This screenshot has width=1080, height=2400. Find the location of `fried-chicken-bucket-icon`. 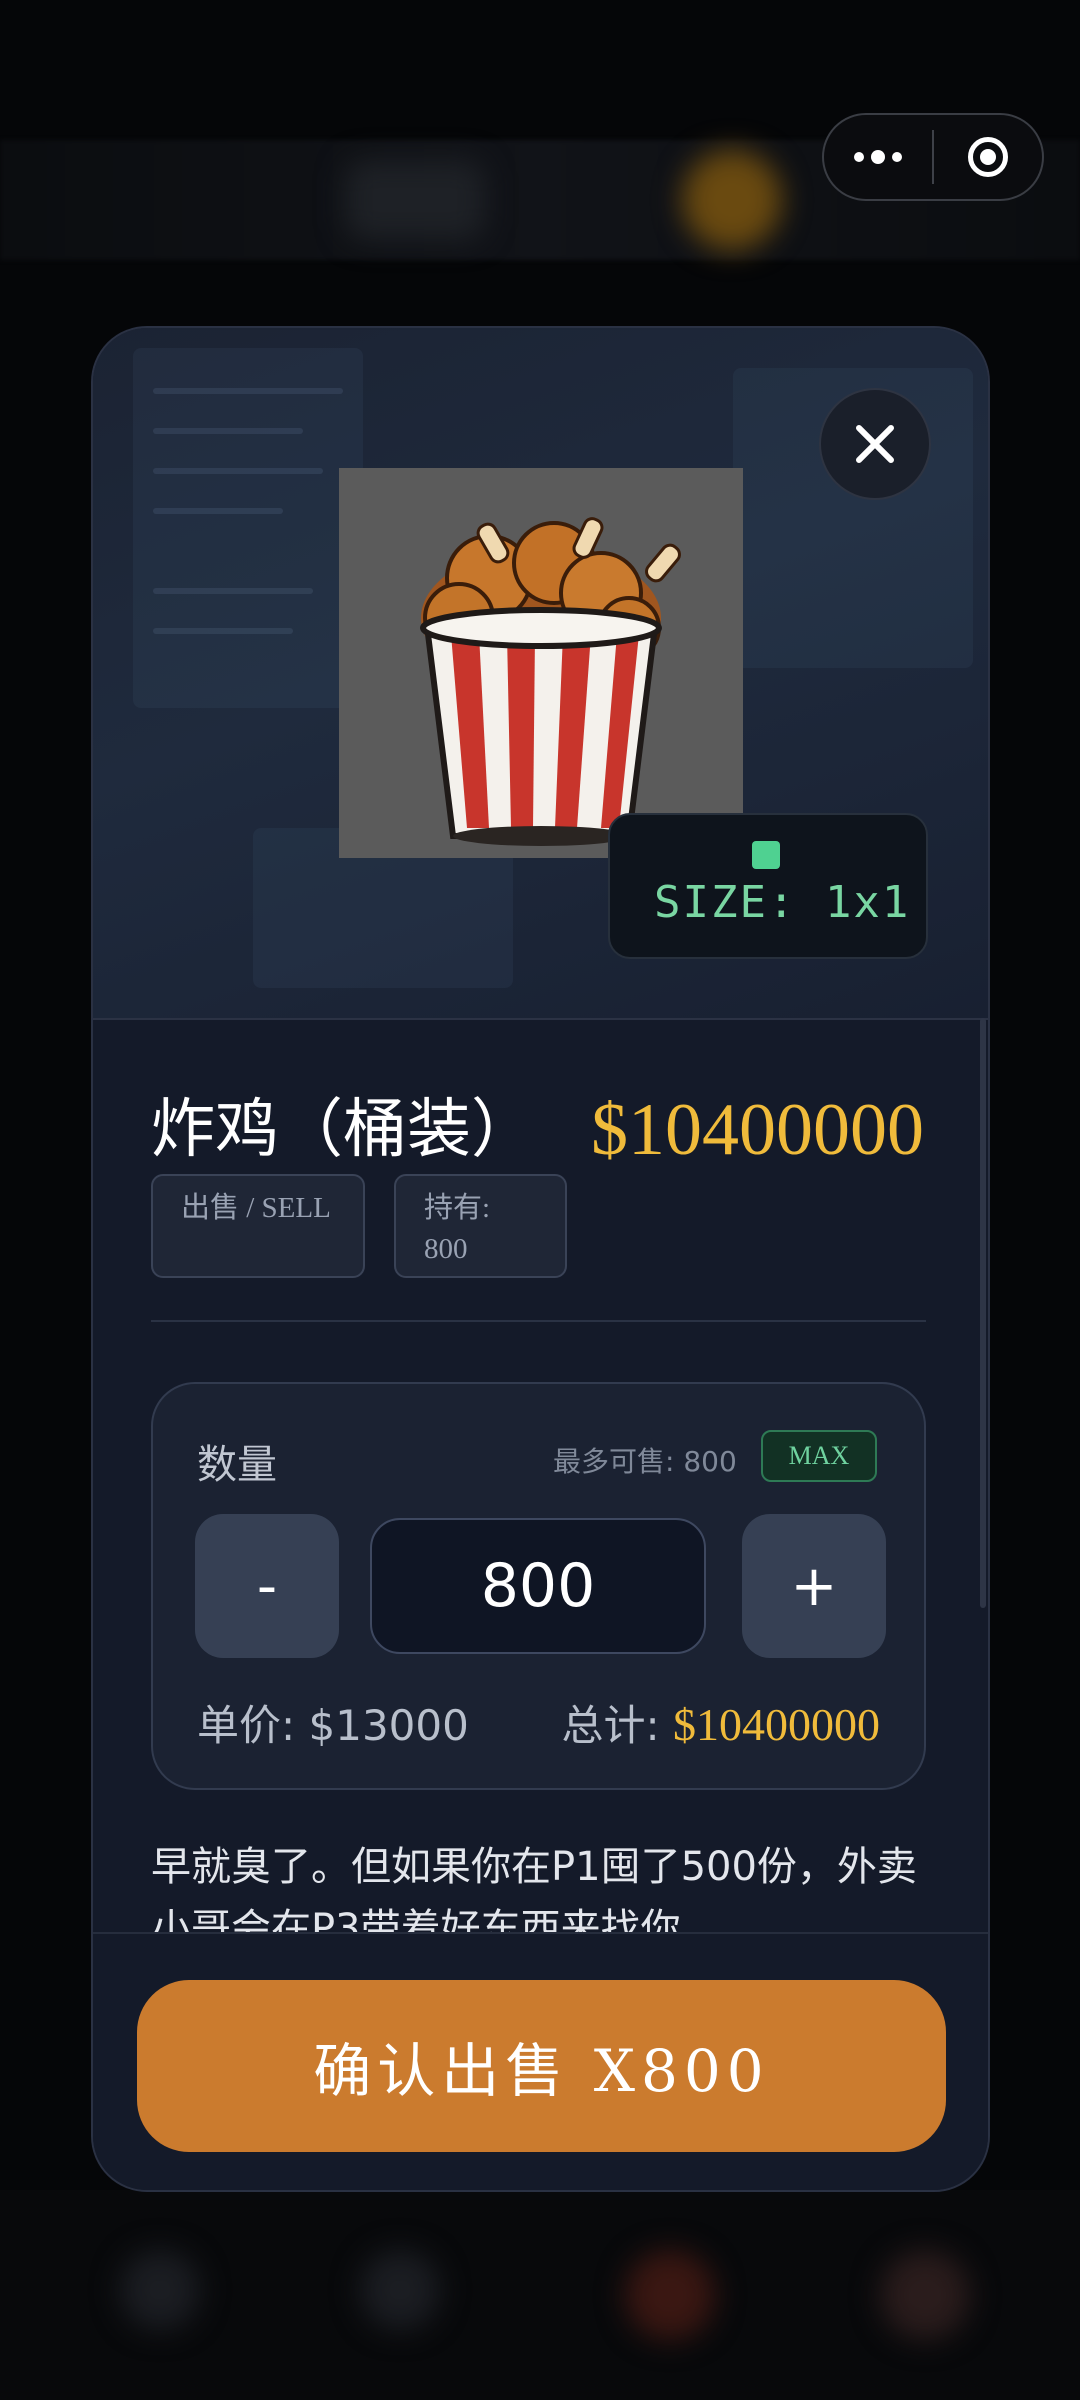

fried-chicken-bucket-icon is located at coordinates (550, 681).